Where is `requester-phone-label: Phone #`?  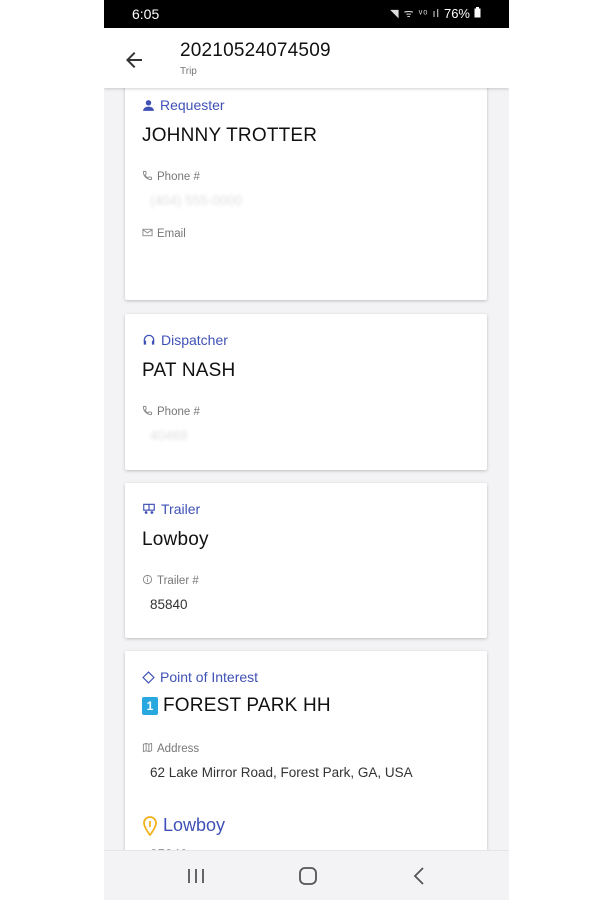 requester-phone-label: Phone # is located at coordinates (171, 177).